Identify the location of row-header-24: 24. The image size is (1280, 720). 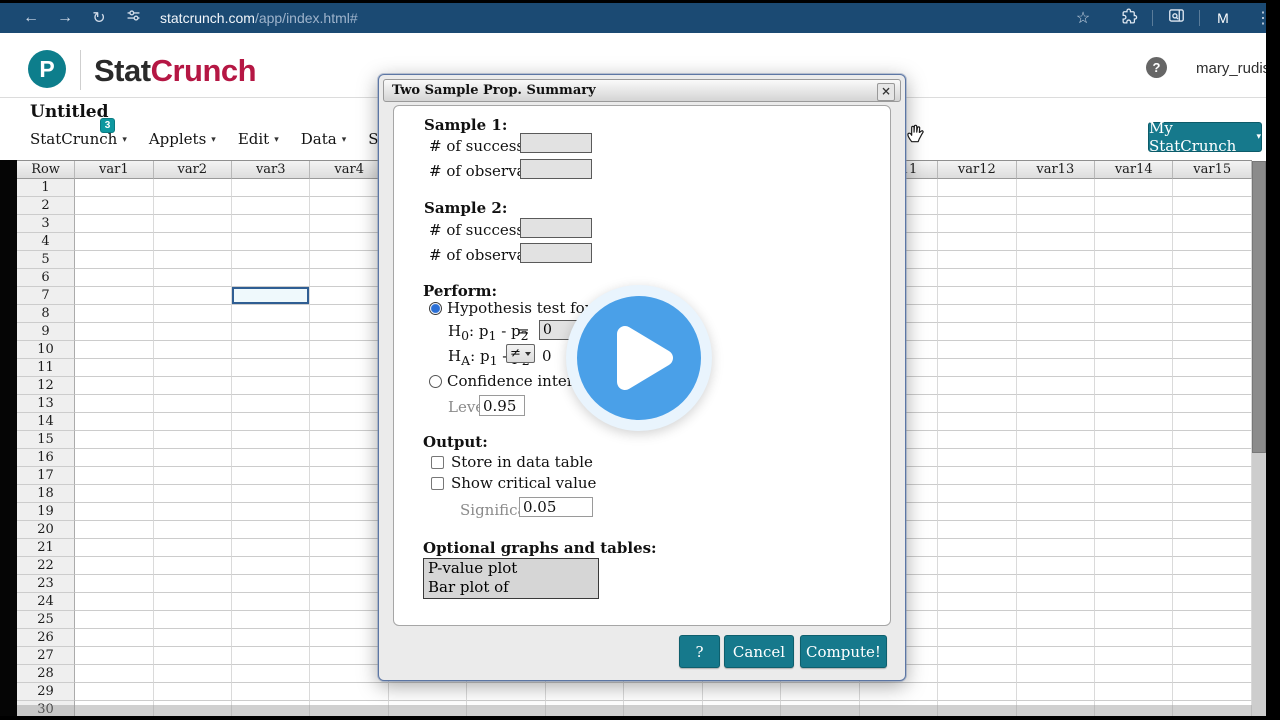
(46, 602).